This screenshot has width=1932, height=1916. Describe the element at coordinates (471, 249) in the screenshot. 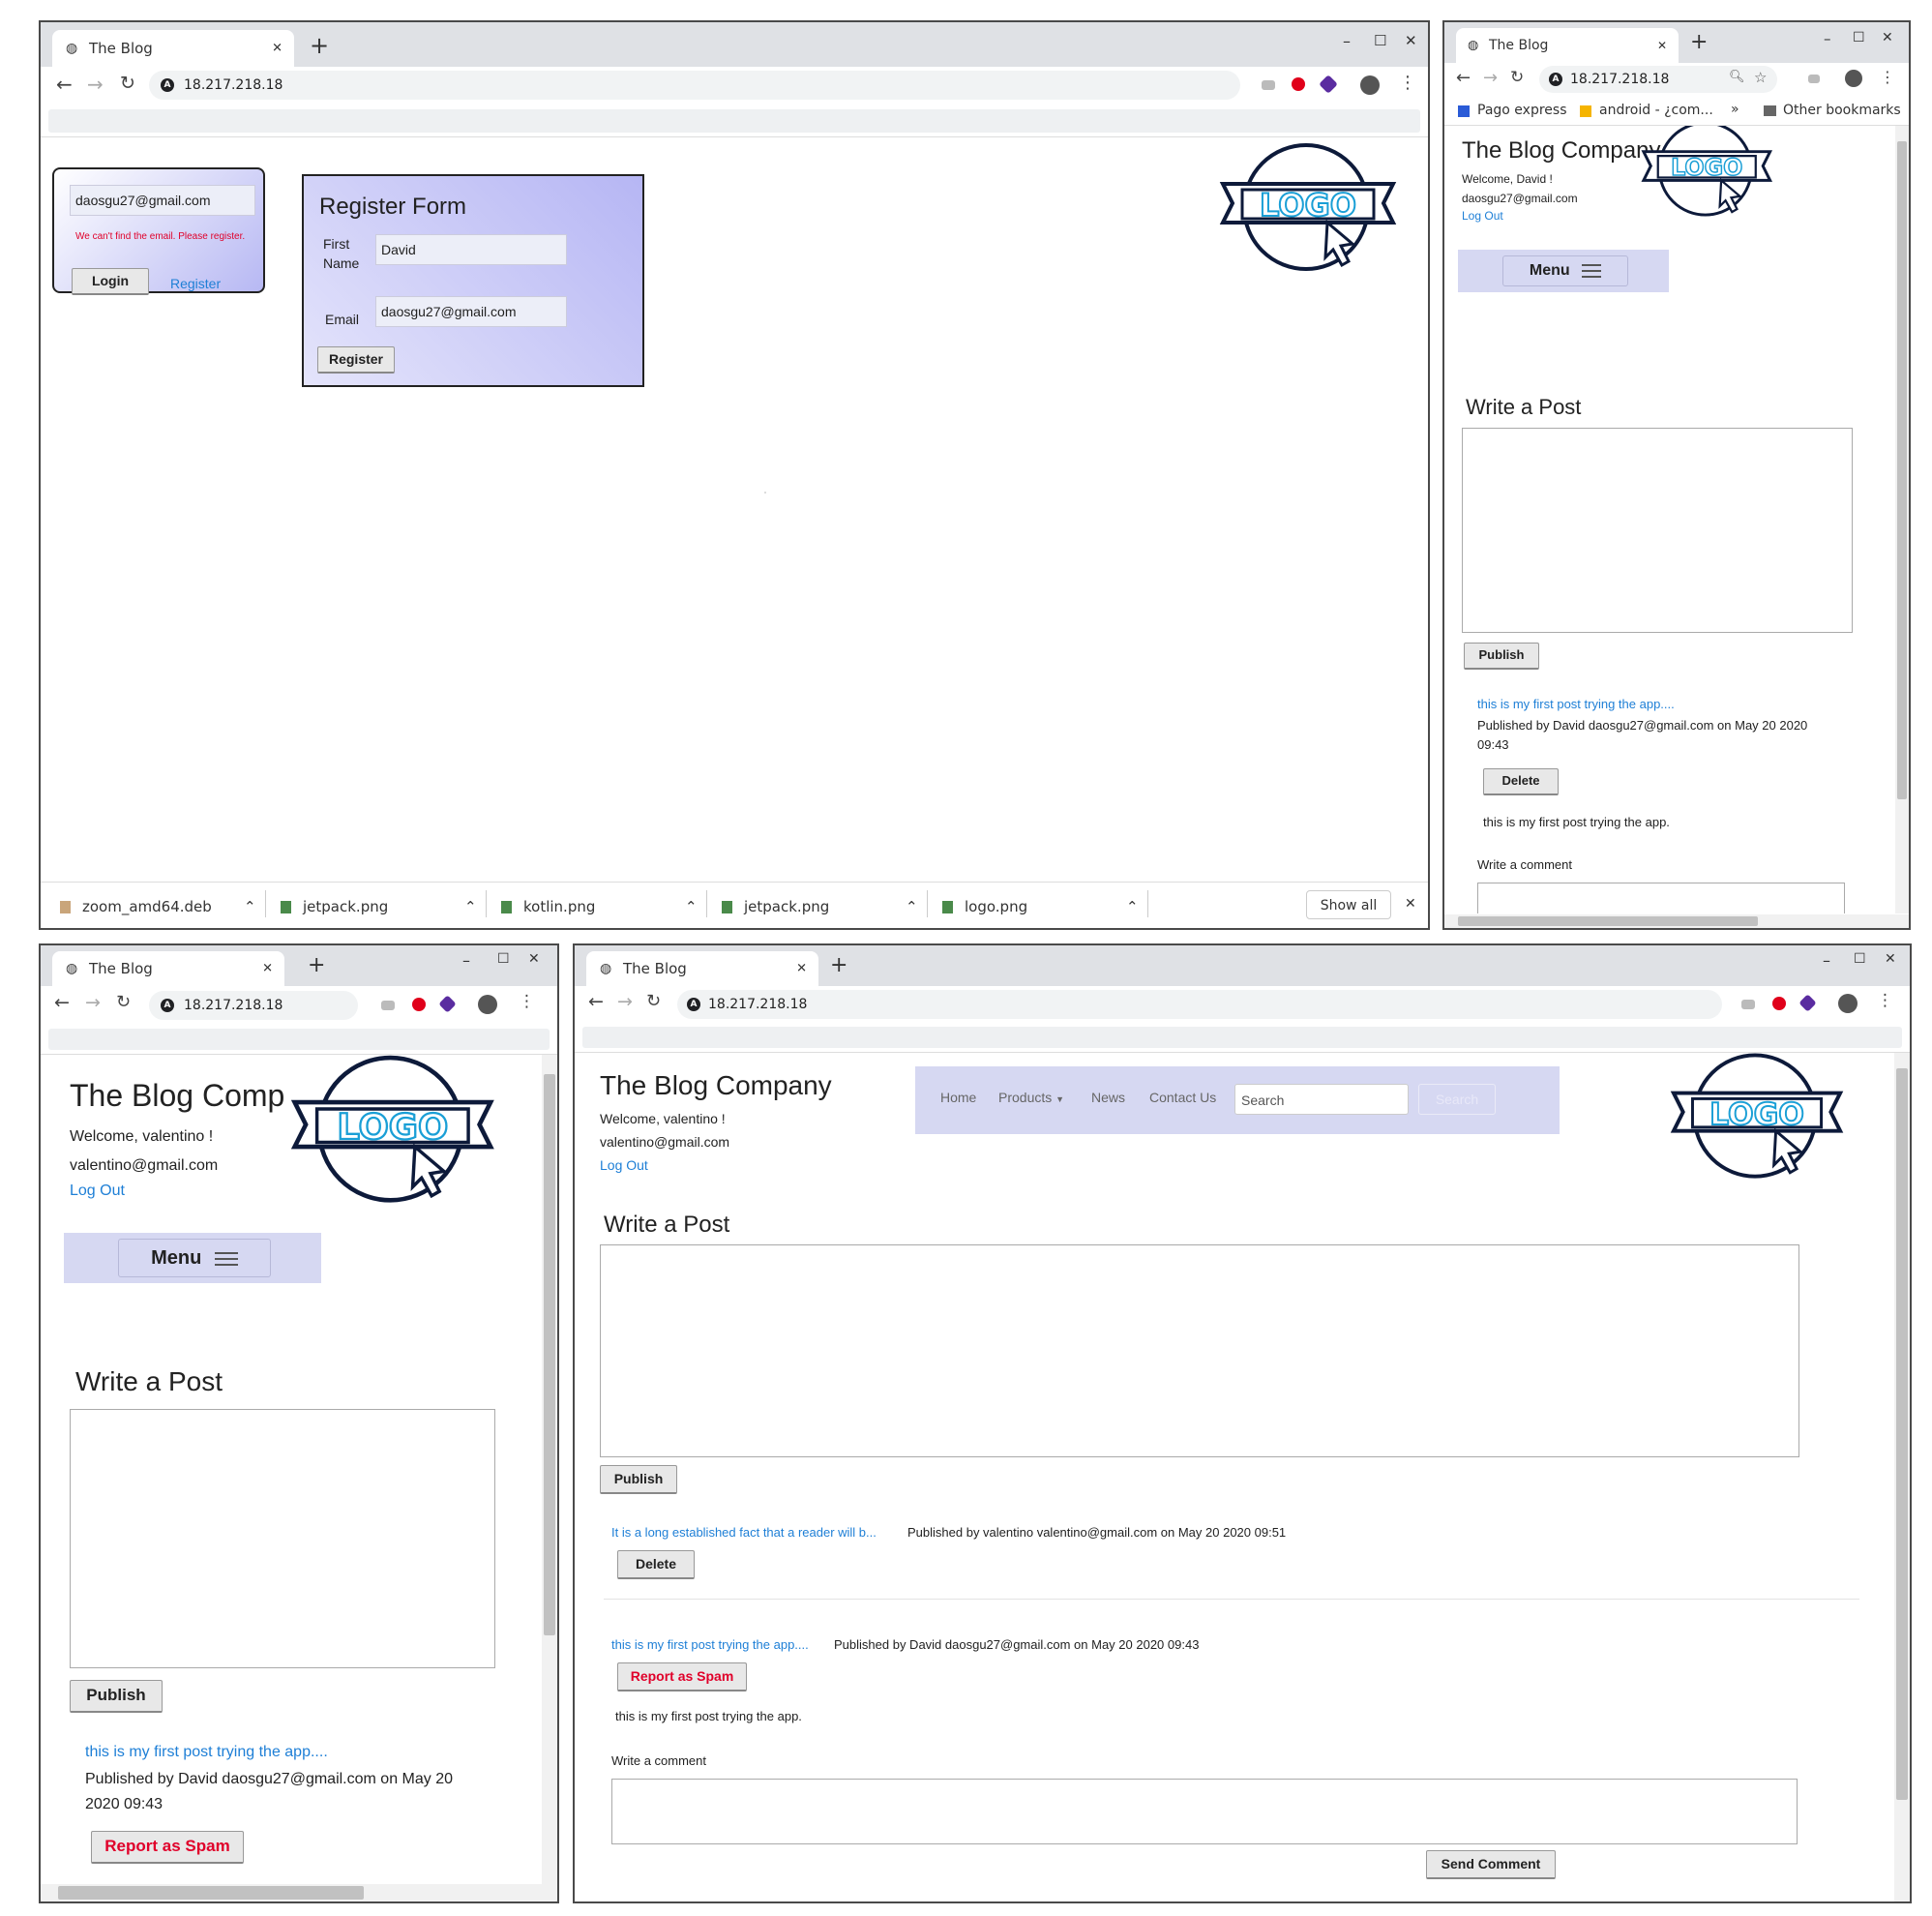

I see `first-name-input: David` at that location.